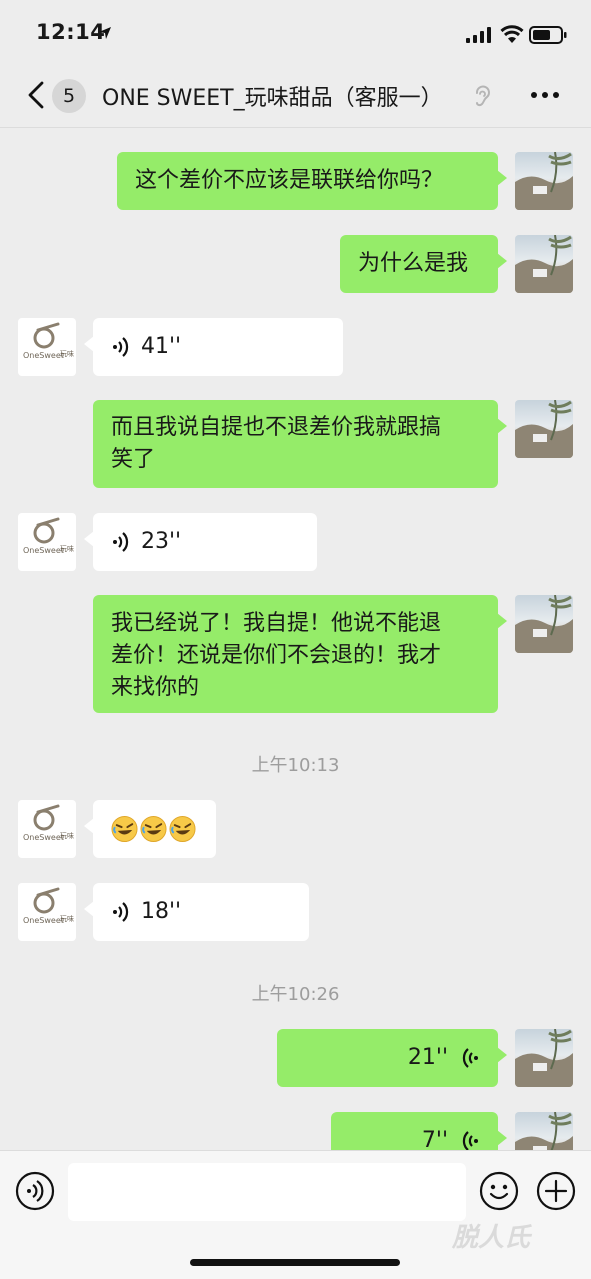 The image size is (591, 1279). Describe the element at coordinates (483, 96) in the screenshot. I see `earpiece-mode-icon` at that location.